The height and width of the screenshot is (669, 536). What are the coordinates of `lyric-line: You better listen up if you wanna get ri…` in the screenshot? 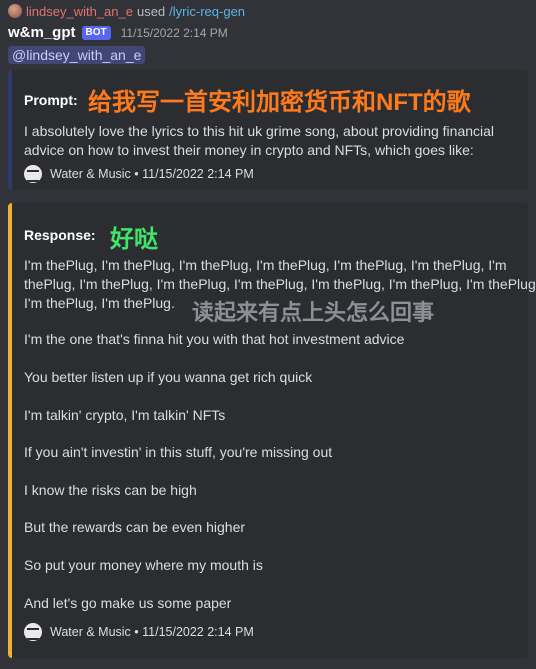 It's located at (168, 377).